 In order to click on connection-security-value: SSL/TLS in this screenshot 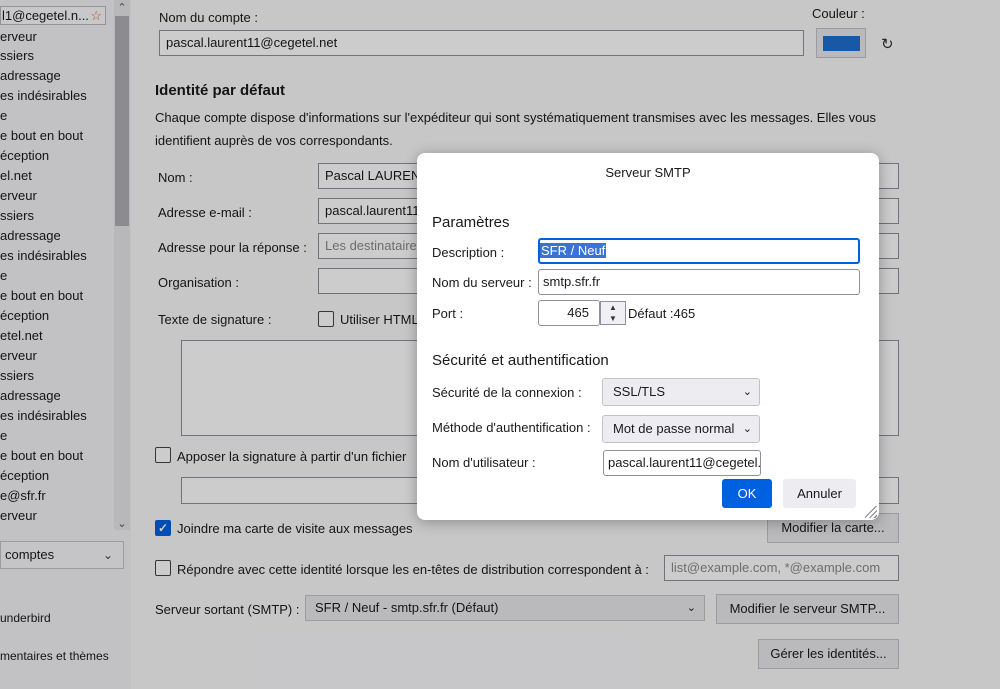, I will do `click(639, 391)`.